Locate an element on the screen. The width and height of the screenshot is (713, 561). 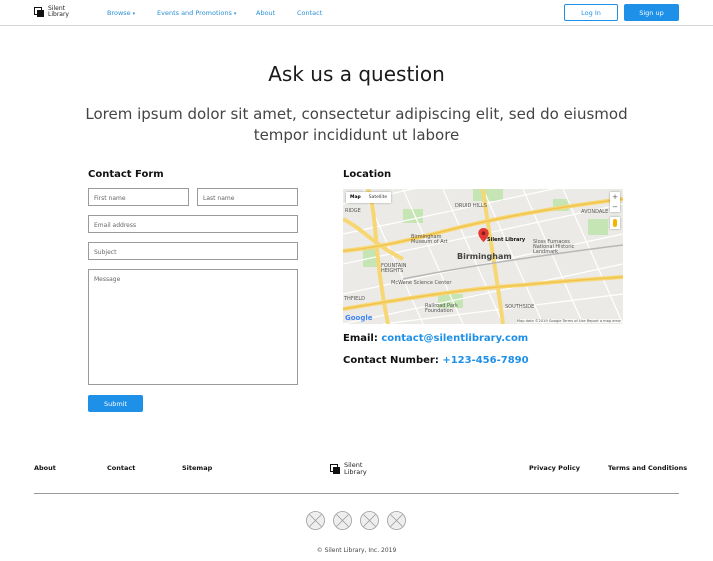
satellite-view-button: Satellite is located at coordinates (378, 197).